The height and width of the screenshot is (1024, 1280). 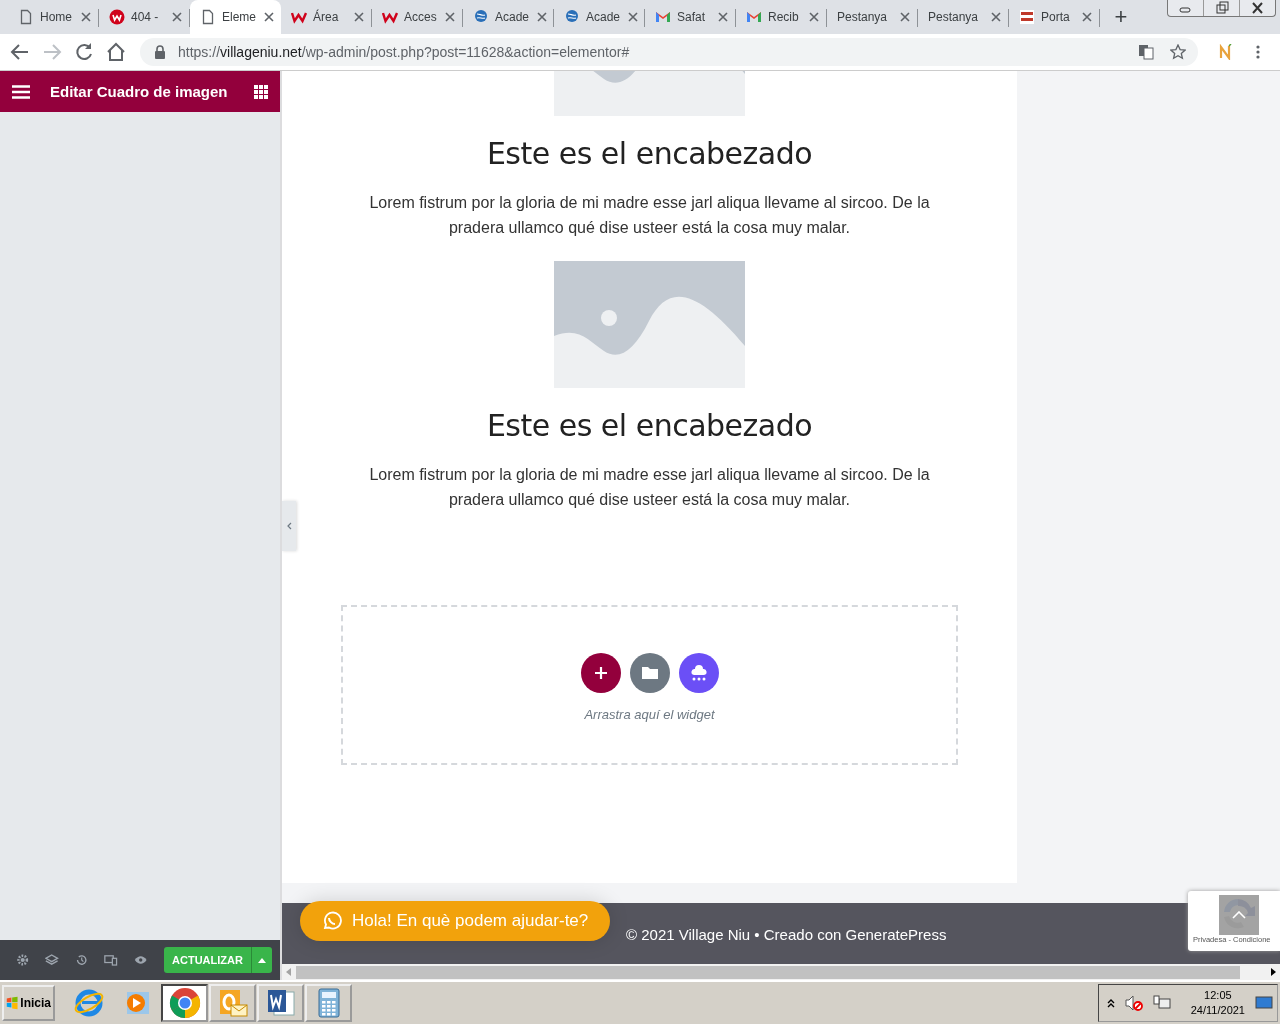 I want to click on speaker-muted-icon, so click(x=1133, y=1003).